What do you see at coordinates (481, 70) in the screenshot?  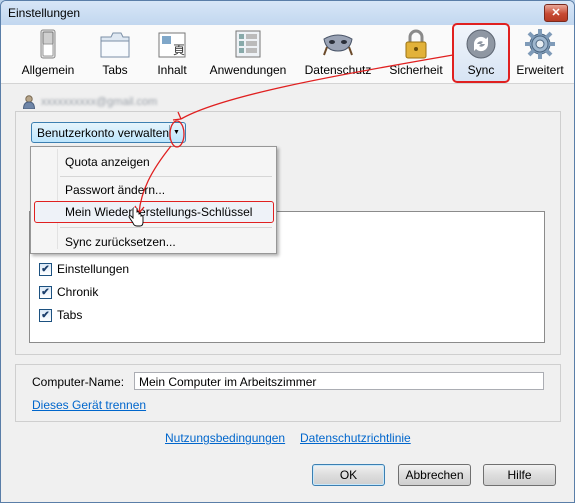 I see `tab-label: Sync` at bounding box center [481, 70].